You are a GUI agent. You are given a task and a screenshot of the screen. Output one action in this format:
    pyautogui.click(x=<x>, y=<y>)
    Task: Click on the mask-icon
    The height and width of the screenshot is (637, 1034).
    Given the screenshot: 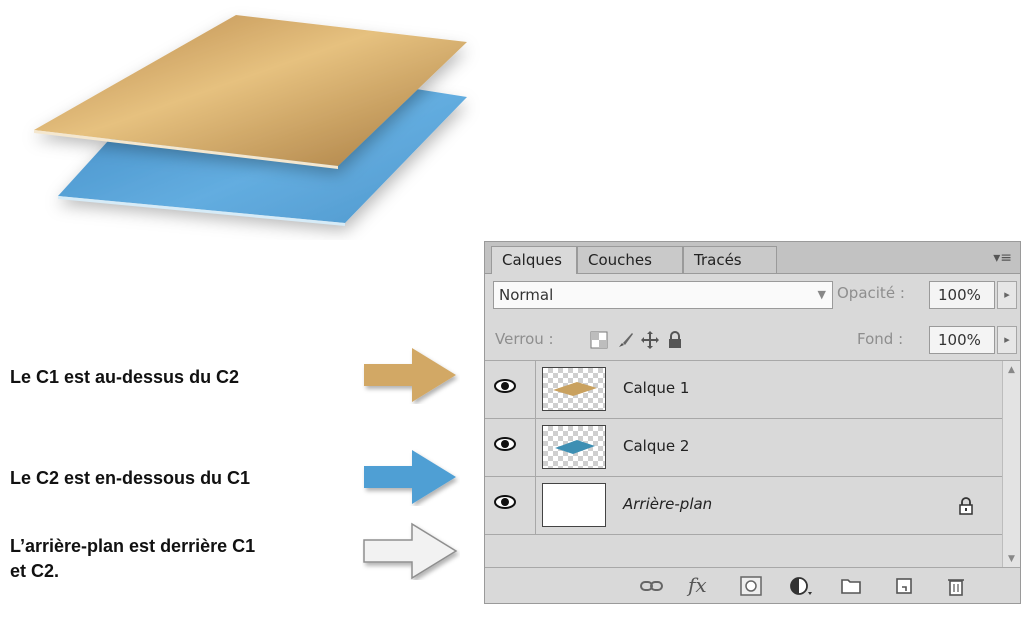 What is the action you would take?
    pyautogui.click(x=751, y=586)
    